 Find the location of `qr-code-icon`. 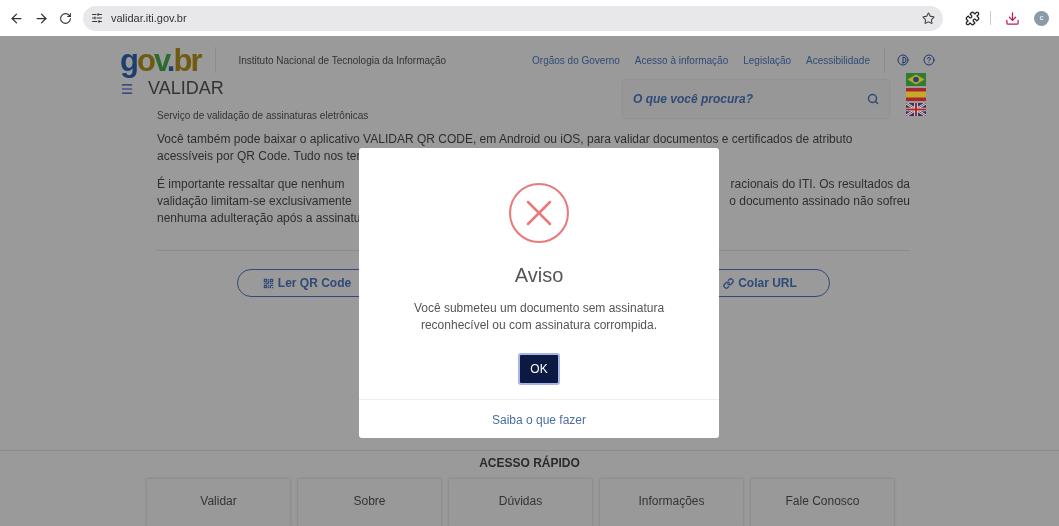

qr-code-icon is located at coordinates (268, 283).